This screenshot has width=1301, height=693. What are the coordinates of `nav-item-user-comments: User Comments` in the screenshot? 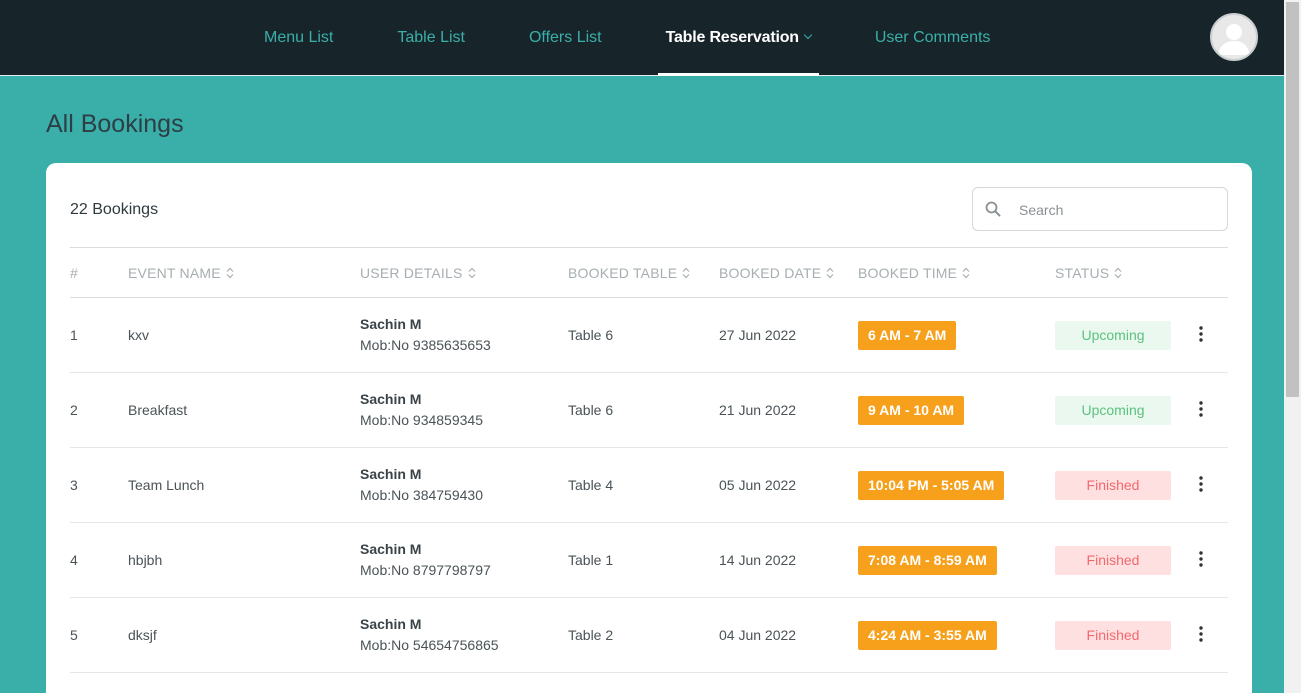 It's located at (933, 38).